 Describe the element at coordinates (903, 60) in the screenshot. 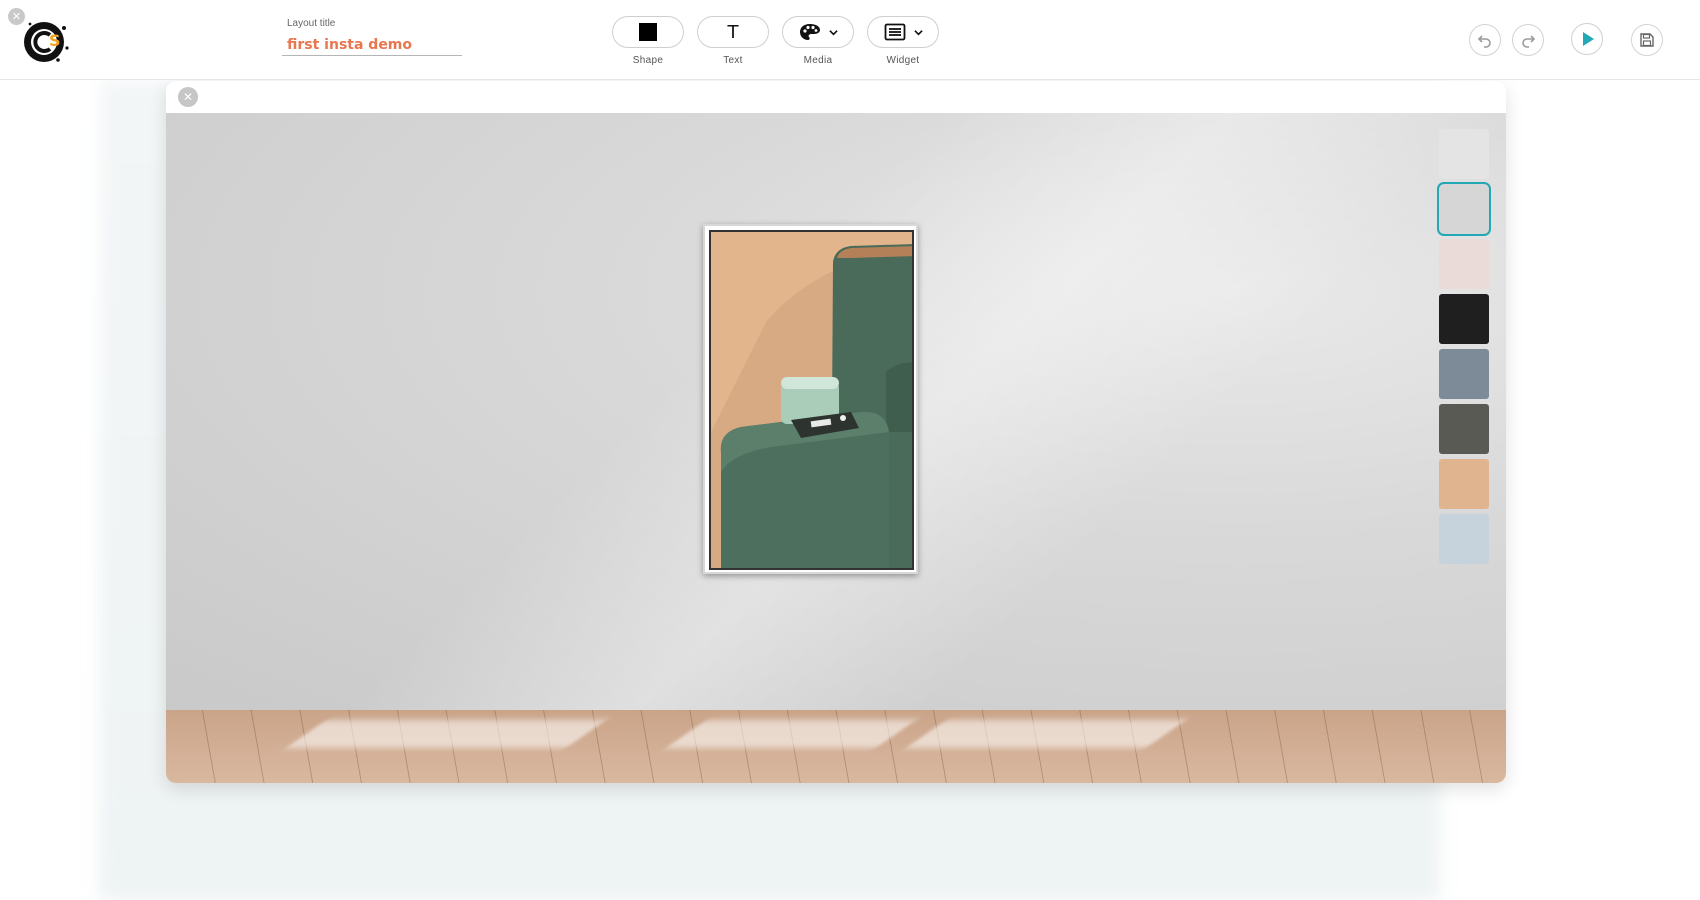

I see `widget-label: Widget` at that location.